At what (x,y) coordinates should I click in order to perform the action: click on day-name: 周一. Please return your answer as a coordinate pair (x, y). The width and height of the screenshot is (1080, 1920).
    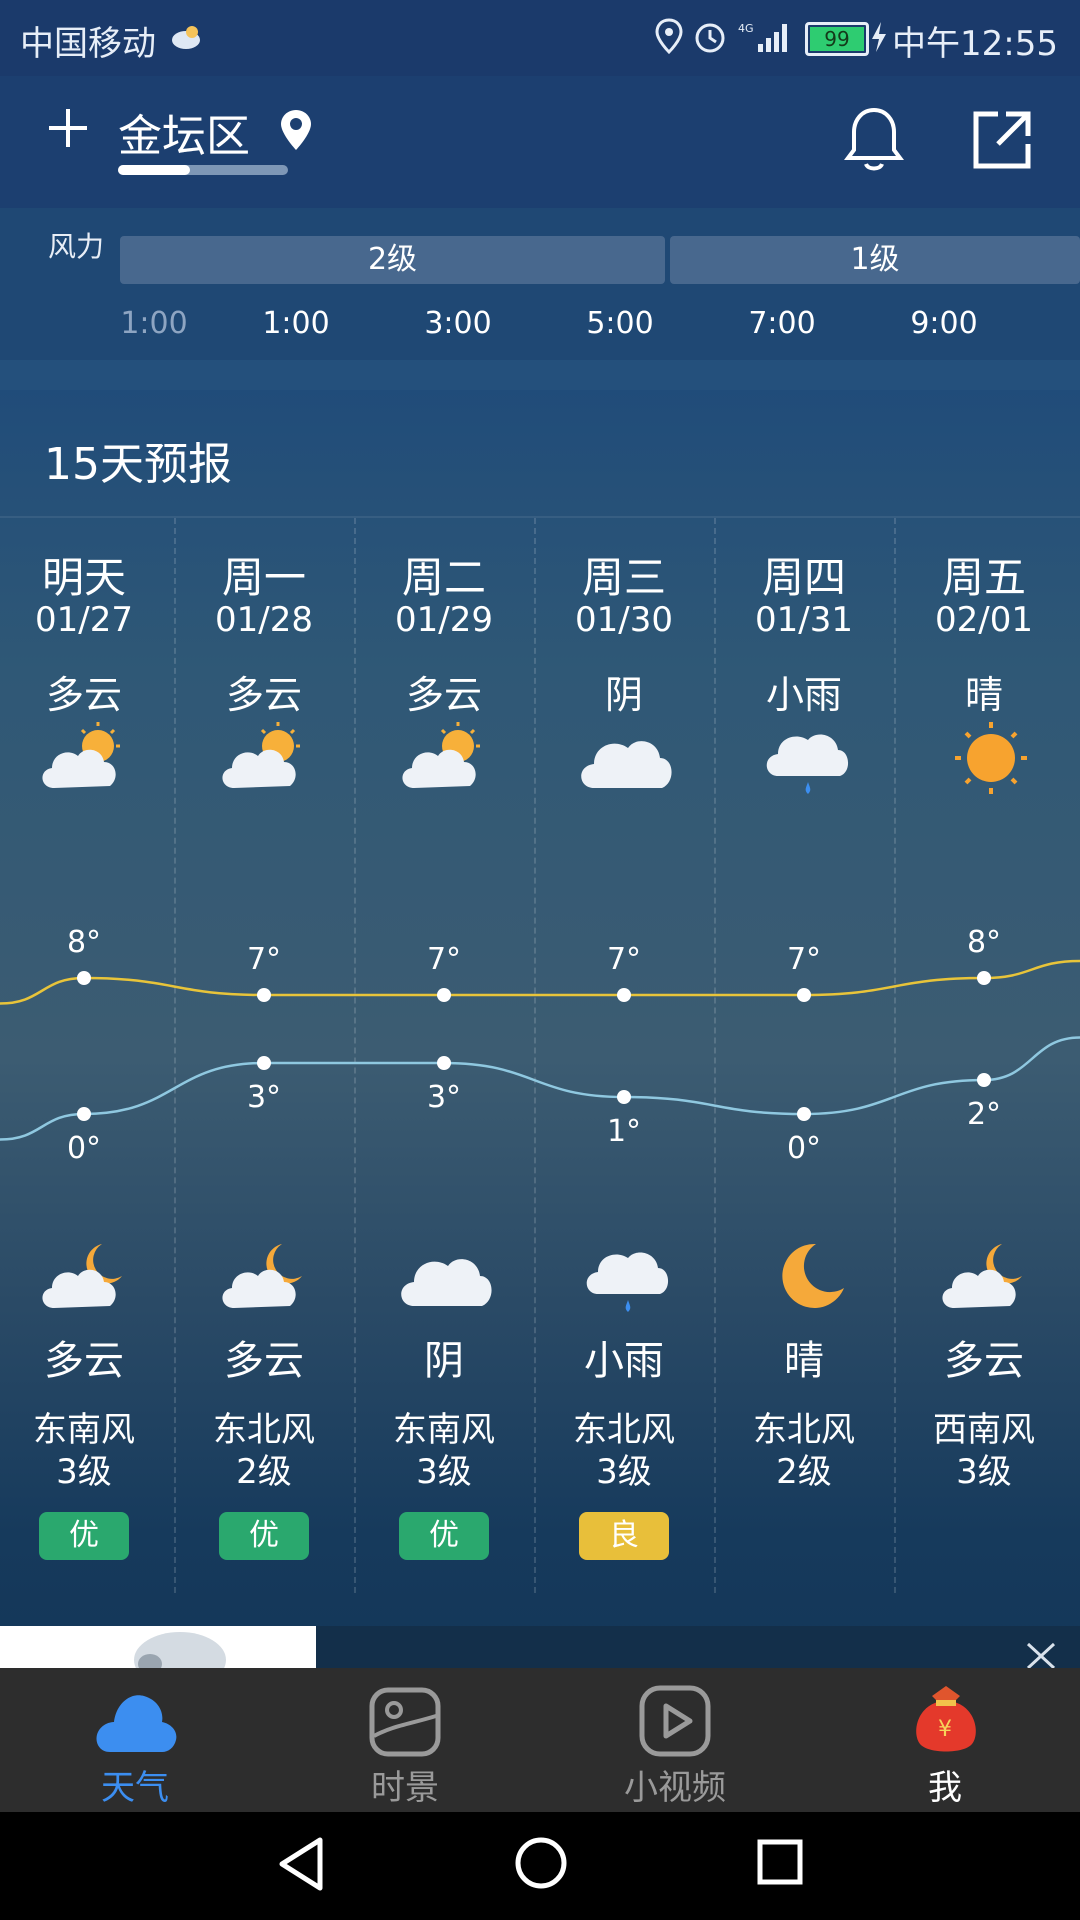
    Looking at the image, I should click on (263, 577).